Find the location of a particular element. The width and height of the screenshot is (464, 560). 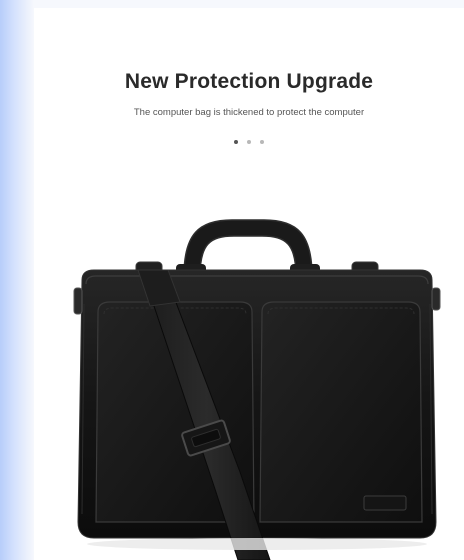

front-pocket-right is located at coordinates (341, 412).